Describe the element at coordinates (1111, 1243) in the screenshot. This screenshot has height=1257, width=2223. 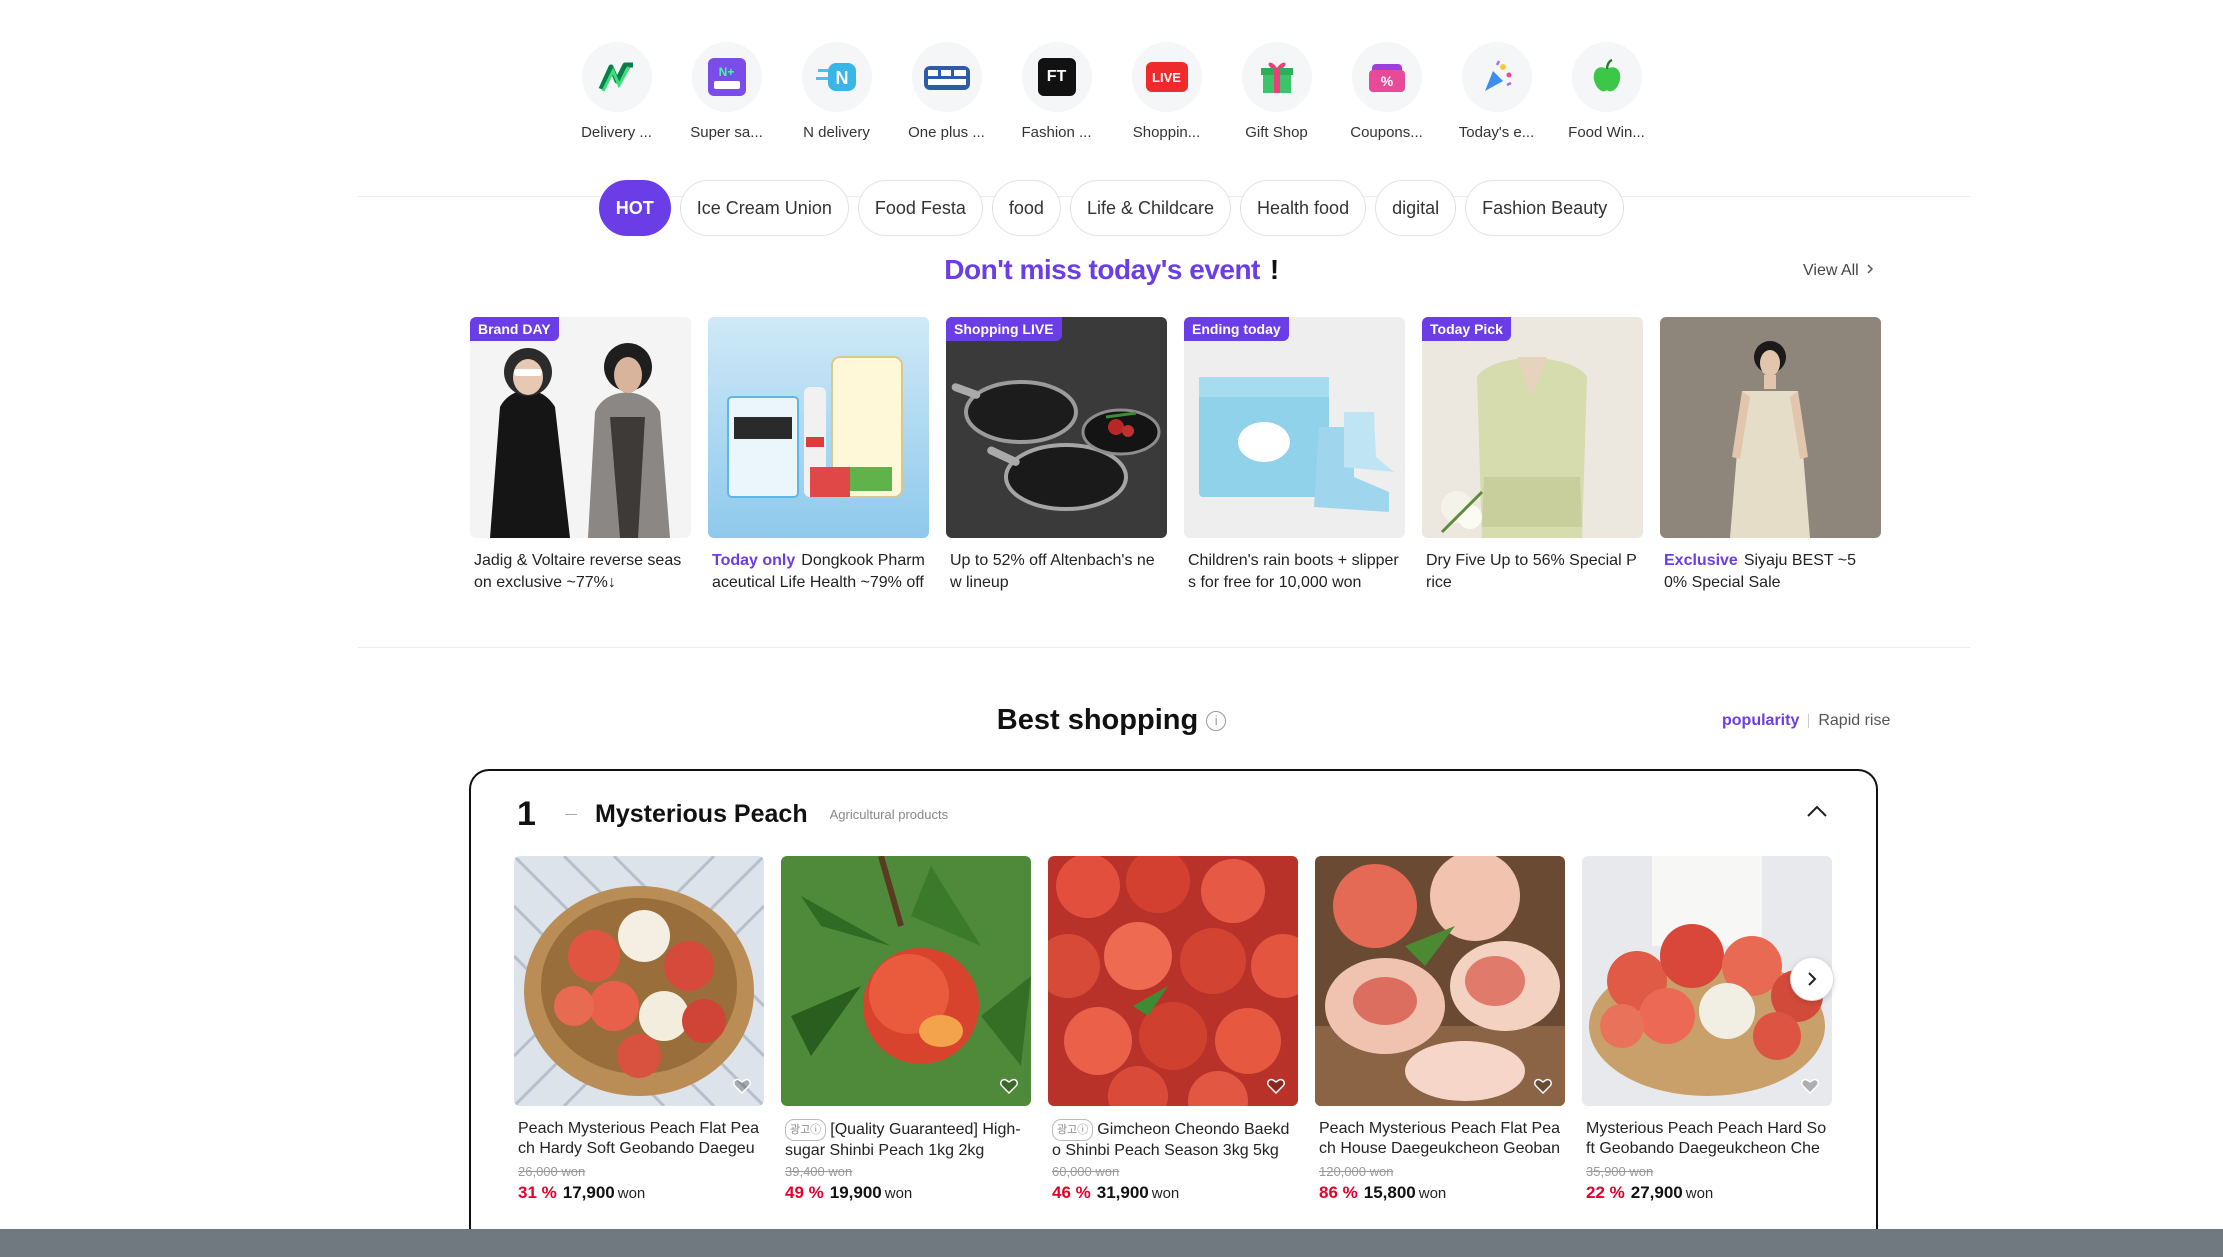
I see `bottom-bar` at that location.